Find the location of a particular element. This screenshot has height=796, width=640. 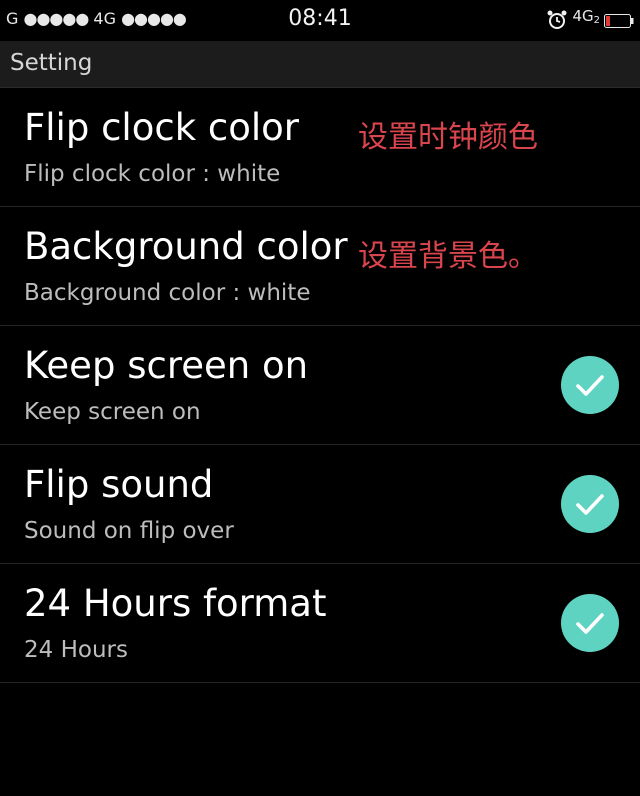

network-type-2: 4G2 is located at coordinates (586, 16).